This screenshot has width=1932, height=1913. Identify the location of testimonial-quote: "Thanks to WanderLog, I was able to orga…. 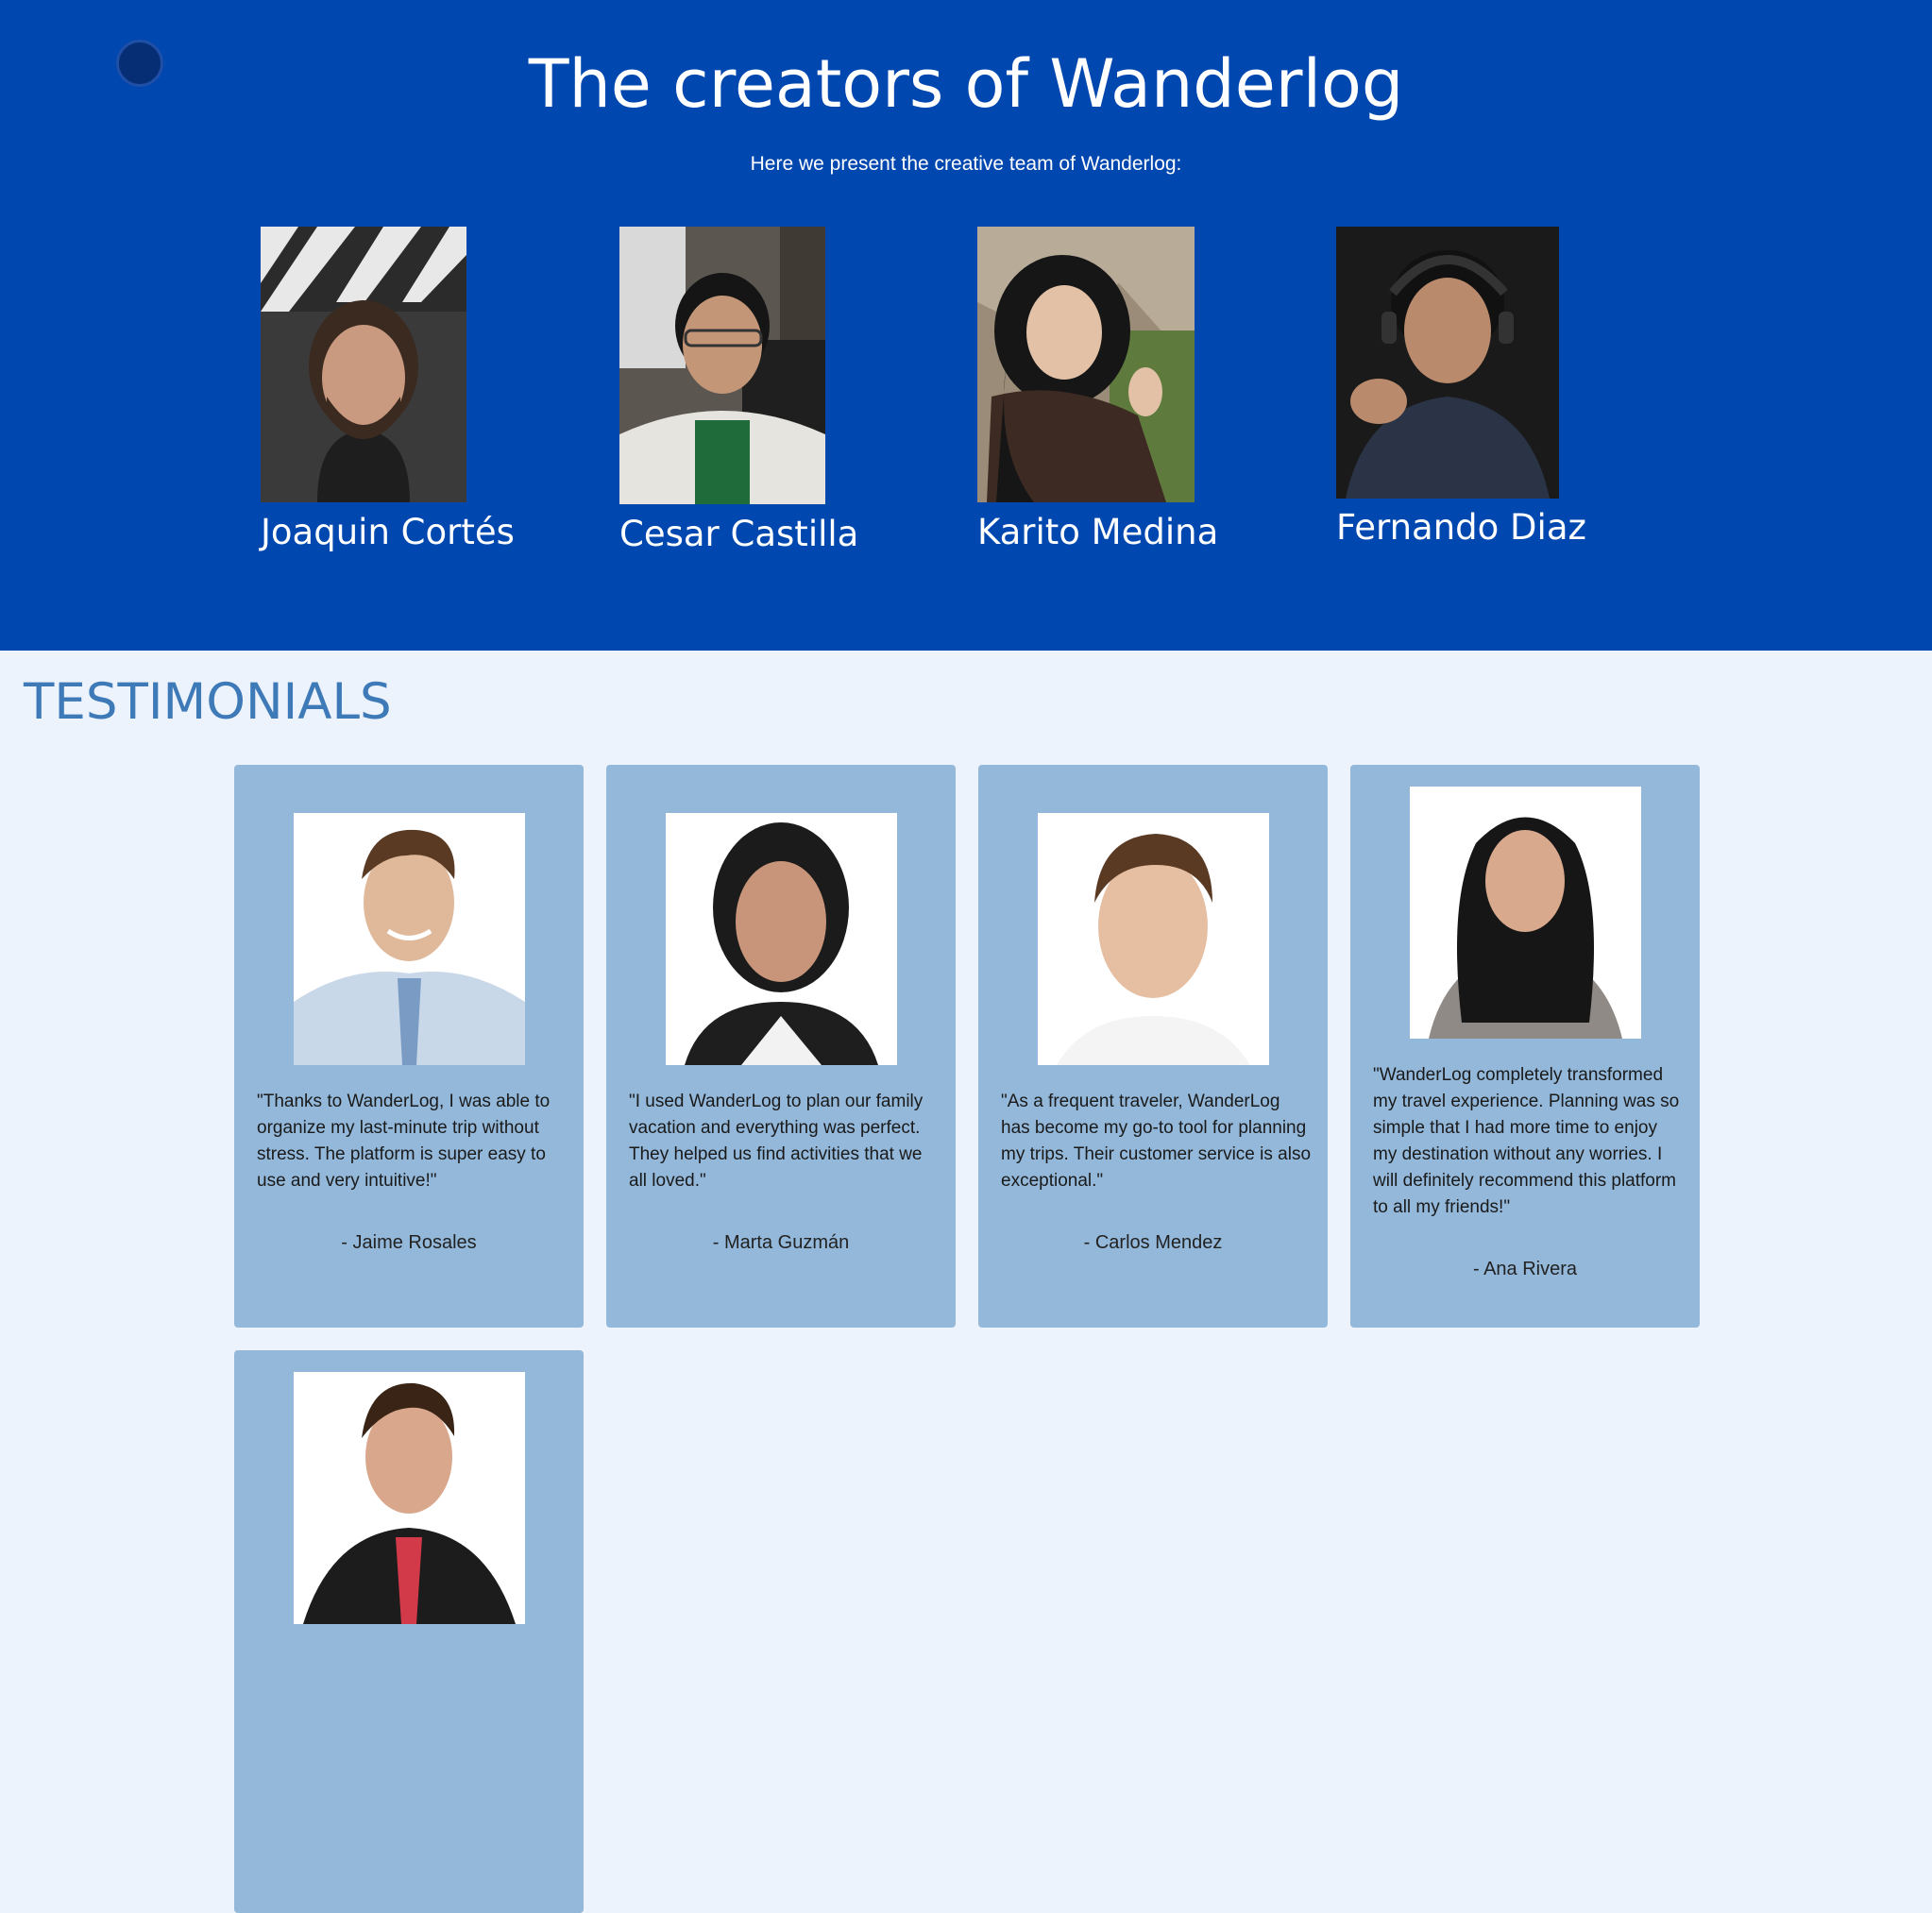
(404, 1141).